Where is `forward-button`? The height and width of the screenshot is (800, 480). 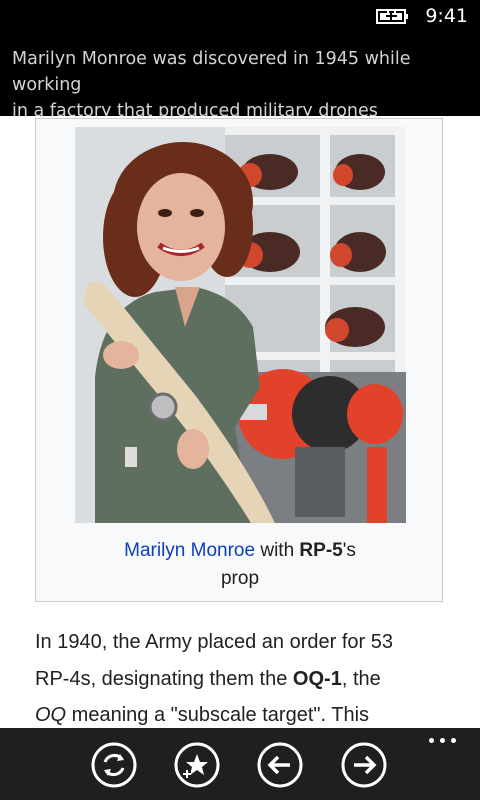
forward-button is located at coordinates (364, 765).